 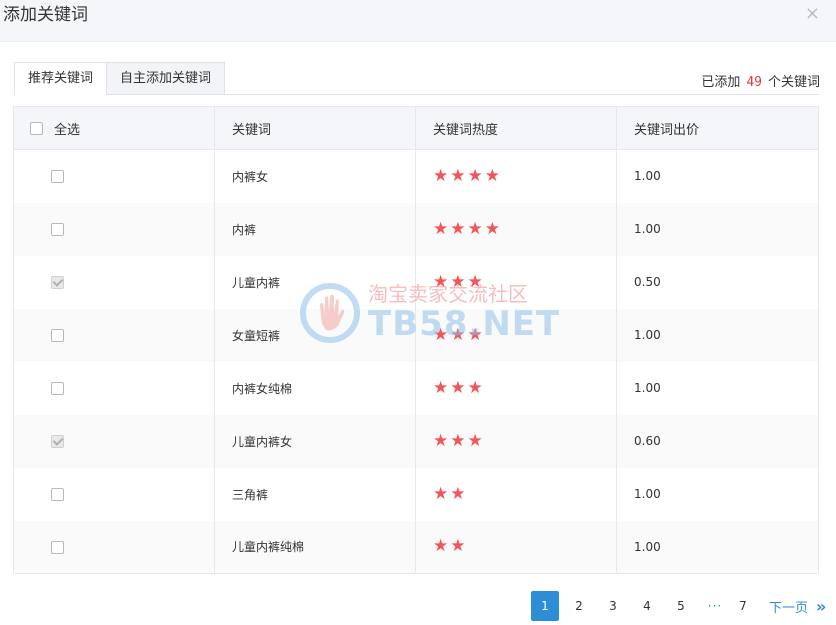 I want to click on page-last-button: 7, so click(x=743, y=606).